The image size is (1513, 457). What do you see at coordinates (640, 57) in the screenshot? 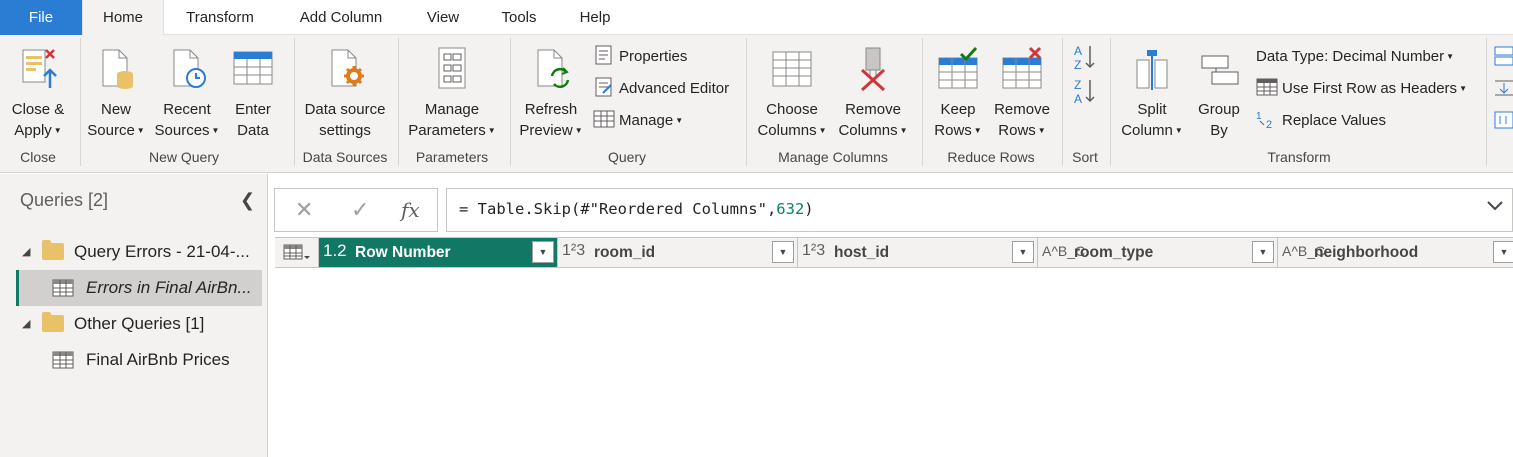
I see `properties-button: Properties` at bounding box center [640, 57].